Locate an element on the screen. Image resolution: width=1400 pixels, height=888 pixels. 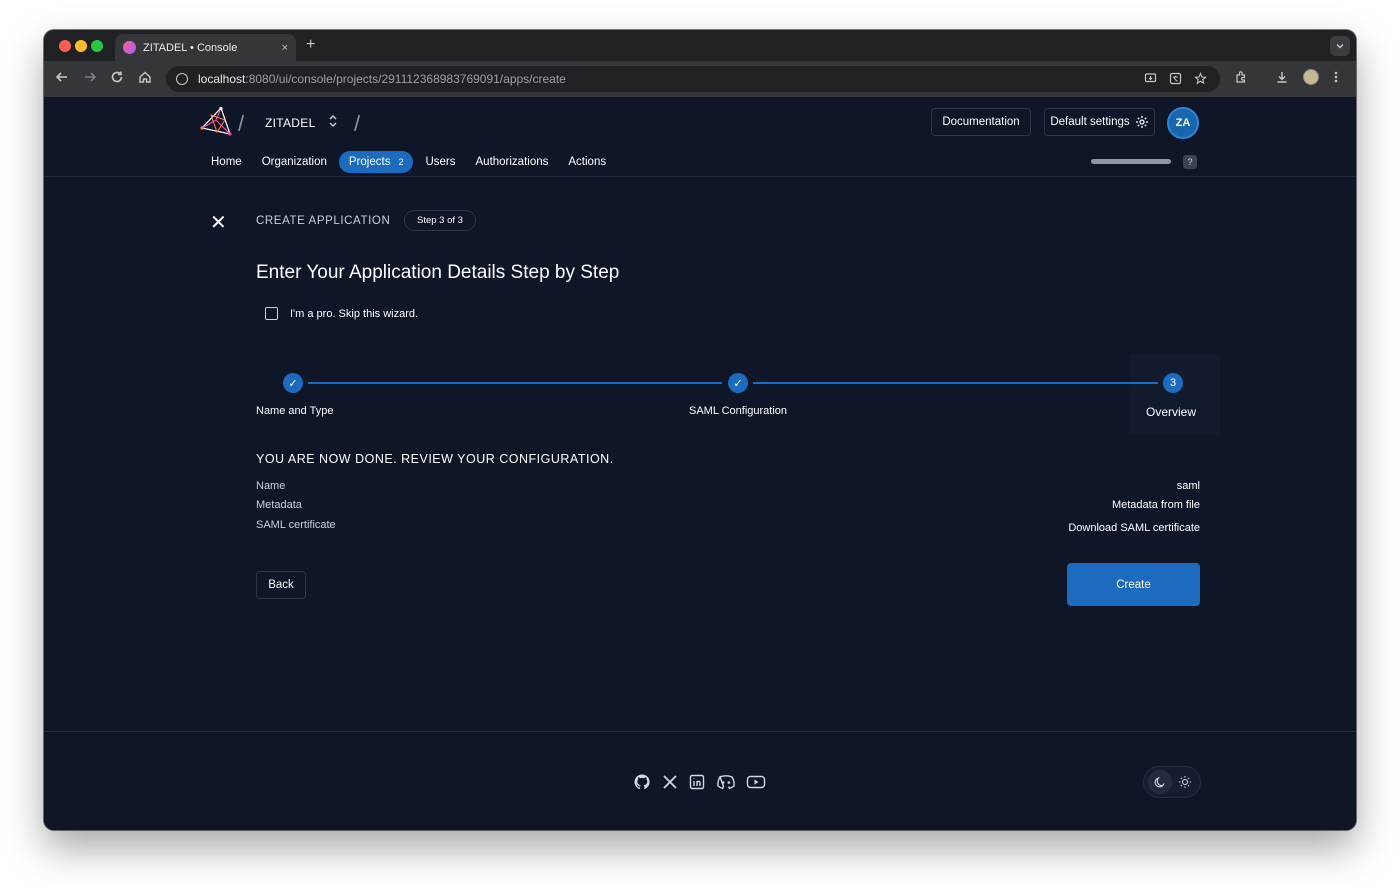
review-name-value: saml is located at coordinates (1188, 486).